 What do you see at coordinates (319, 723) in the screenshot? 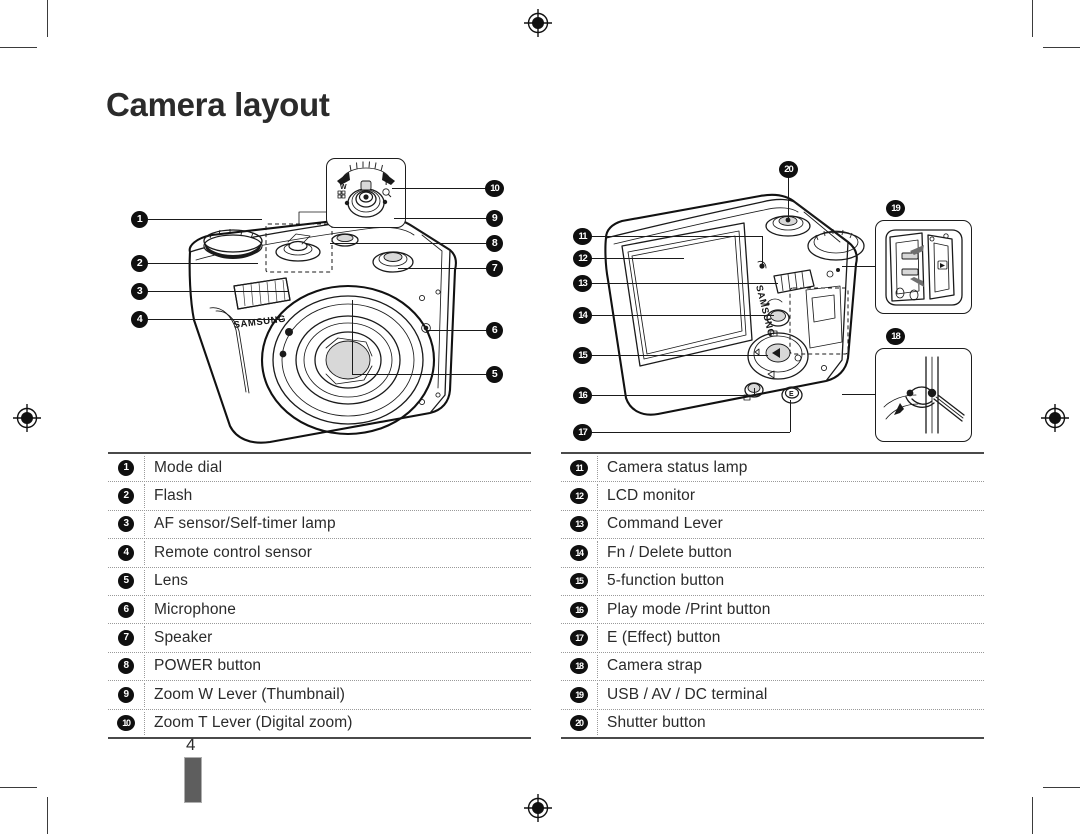
I see `table-row: 10 Zoom T Lever (Digital zoom)` at bounding box center [319, 723].